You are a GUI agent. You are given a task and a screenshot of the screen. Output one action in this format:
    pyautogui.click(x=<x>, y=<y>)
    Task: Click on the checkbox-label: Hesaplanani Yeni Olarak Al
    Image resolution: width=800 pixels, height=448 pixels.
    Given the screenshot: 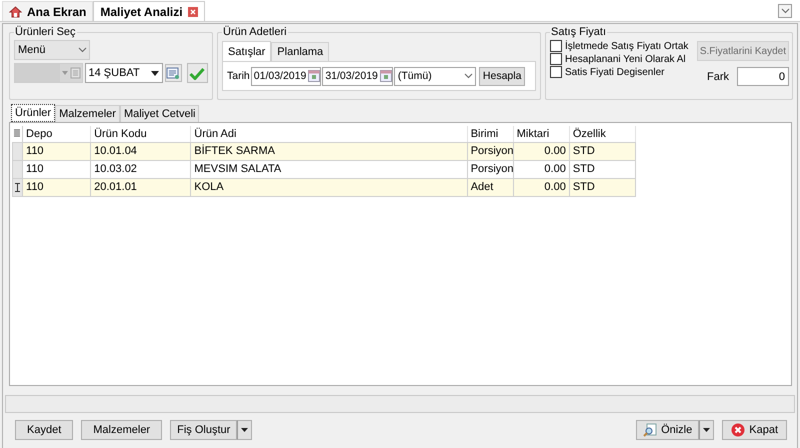 What is the action you would take?
    pyautogui.click(x=625, y=59)
    